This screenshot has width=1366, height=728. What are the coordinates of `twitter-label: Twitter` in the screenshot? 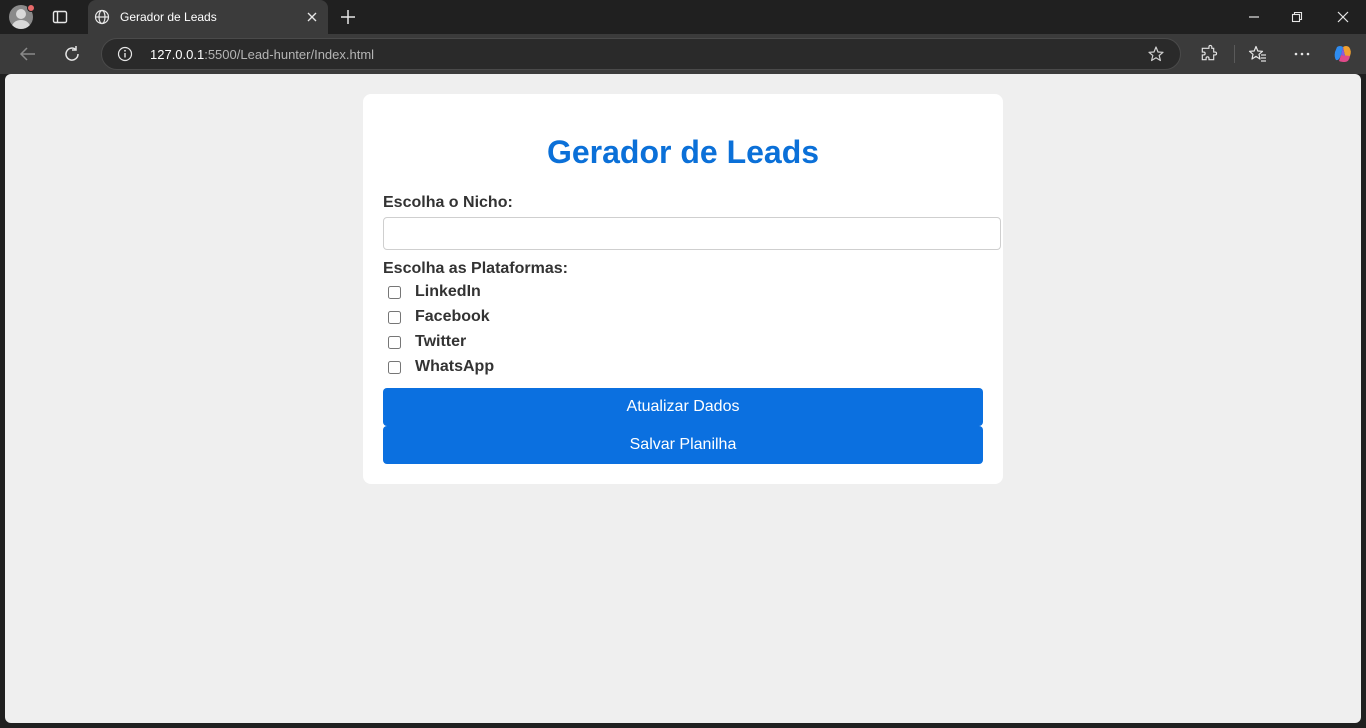 It's located at (441, 341).